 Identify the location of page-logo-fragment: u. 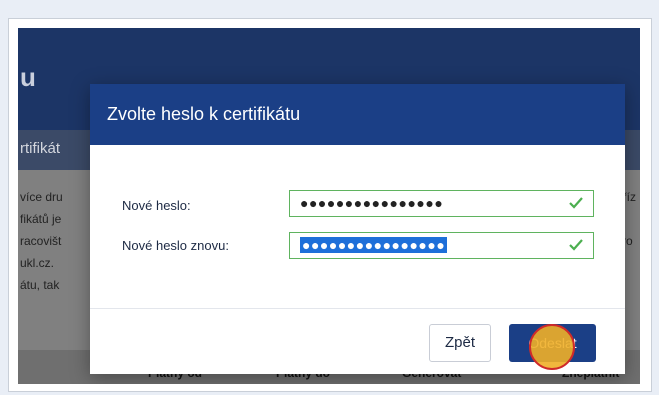
(28, 77).